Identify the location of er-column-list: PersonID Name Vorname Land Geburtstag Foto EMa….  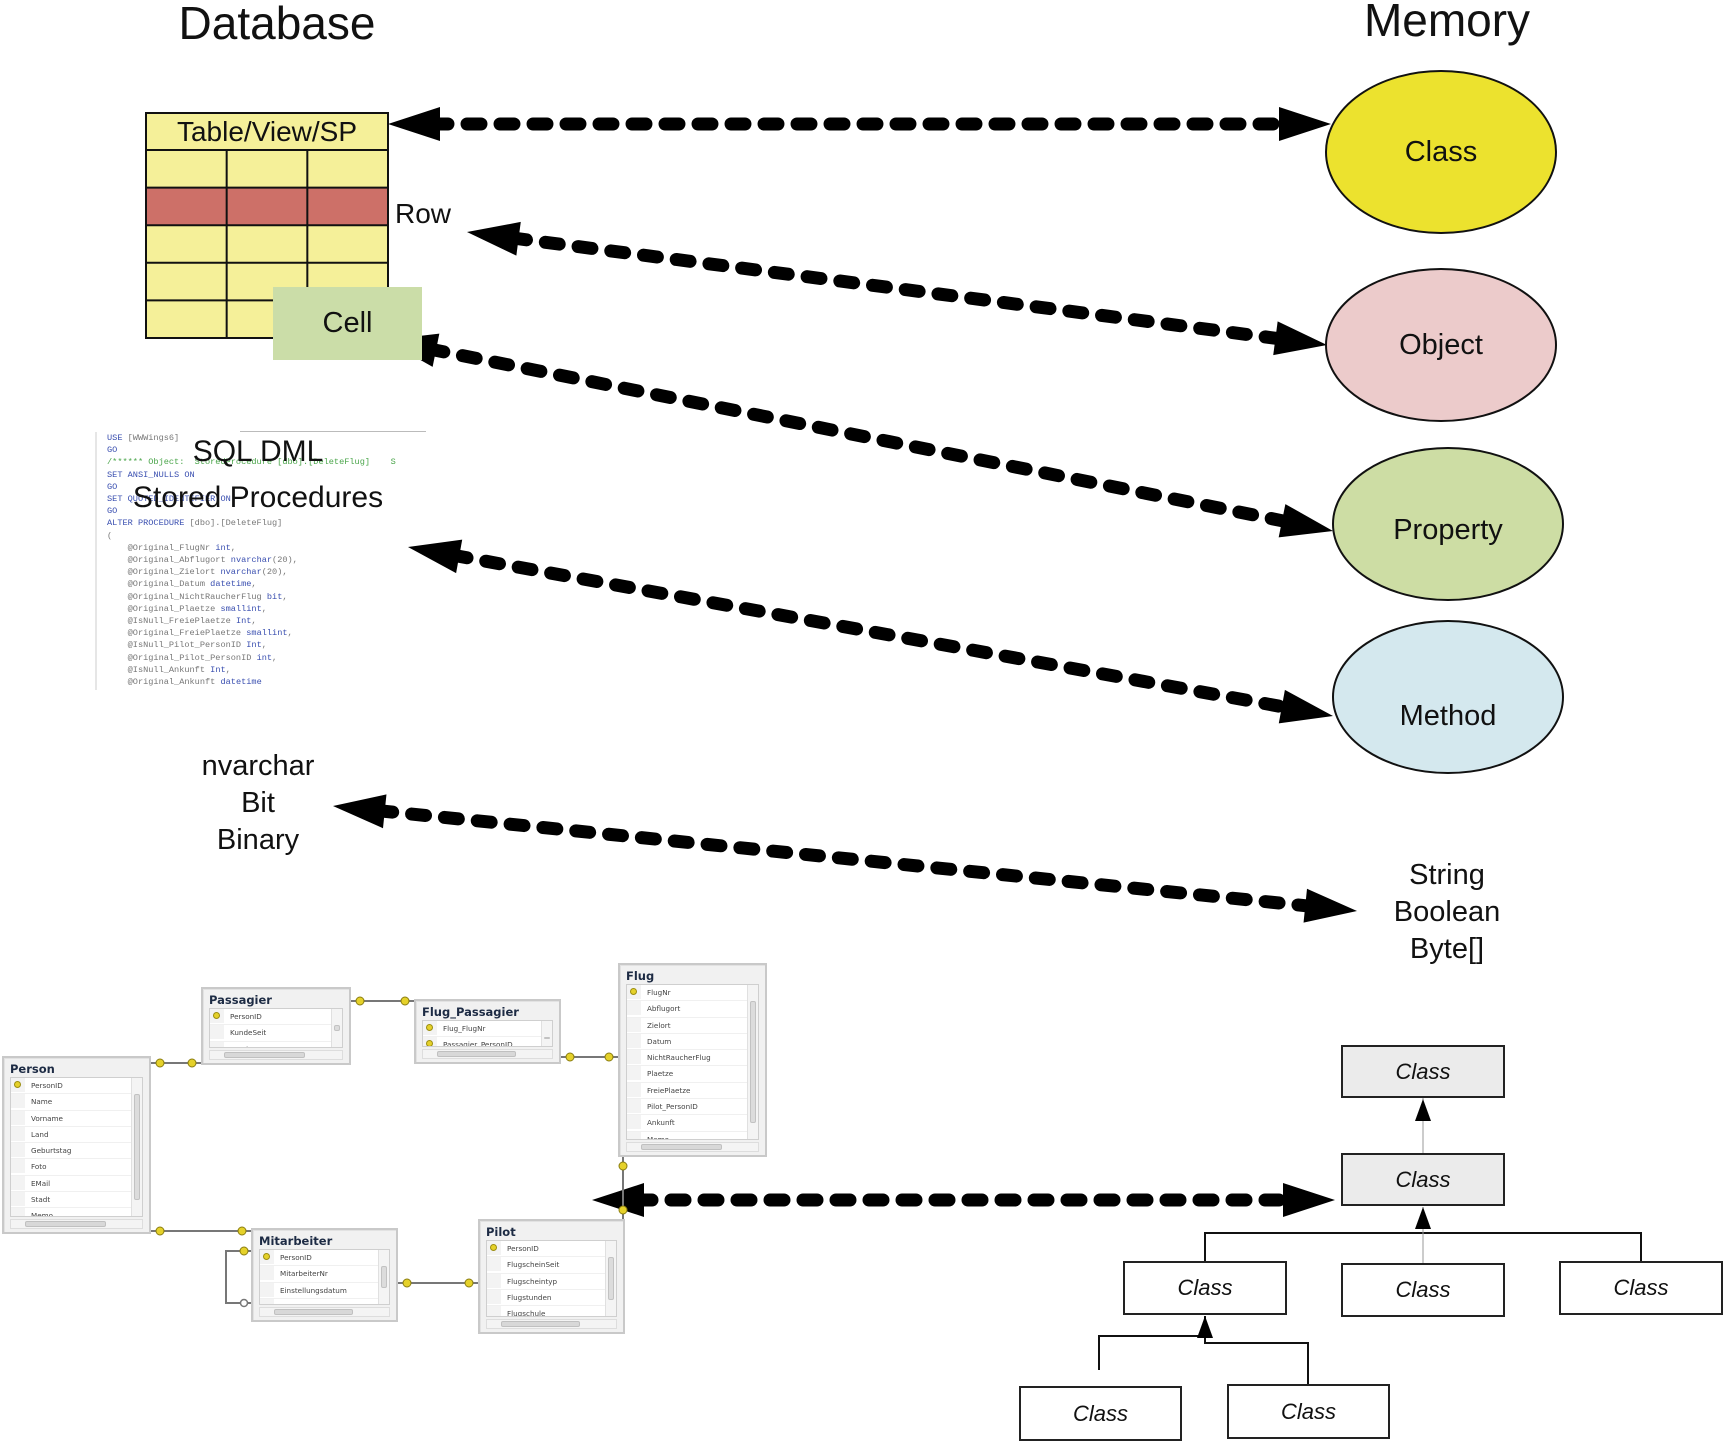
(76, 1147).